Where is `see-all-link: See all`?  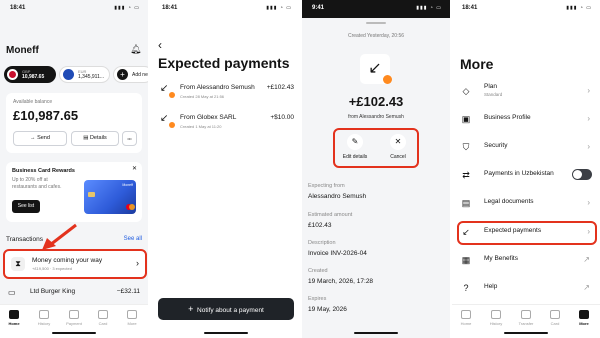 see-all-link: See all is located at coordinates (133, 239).